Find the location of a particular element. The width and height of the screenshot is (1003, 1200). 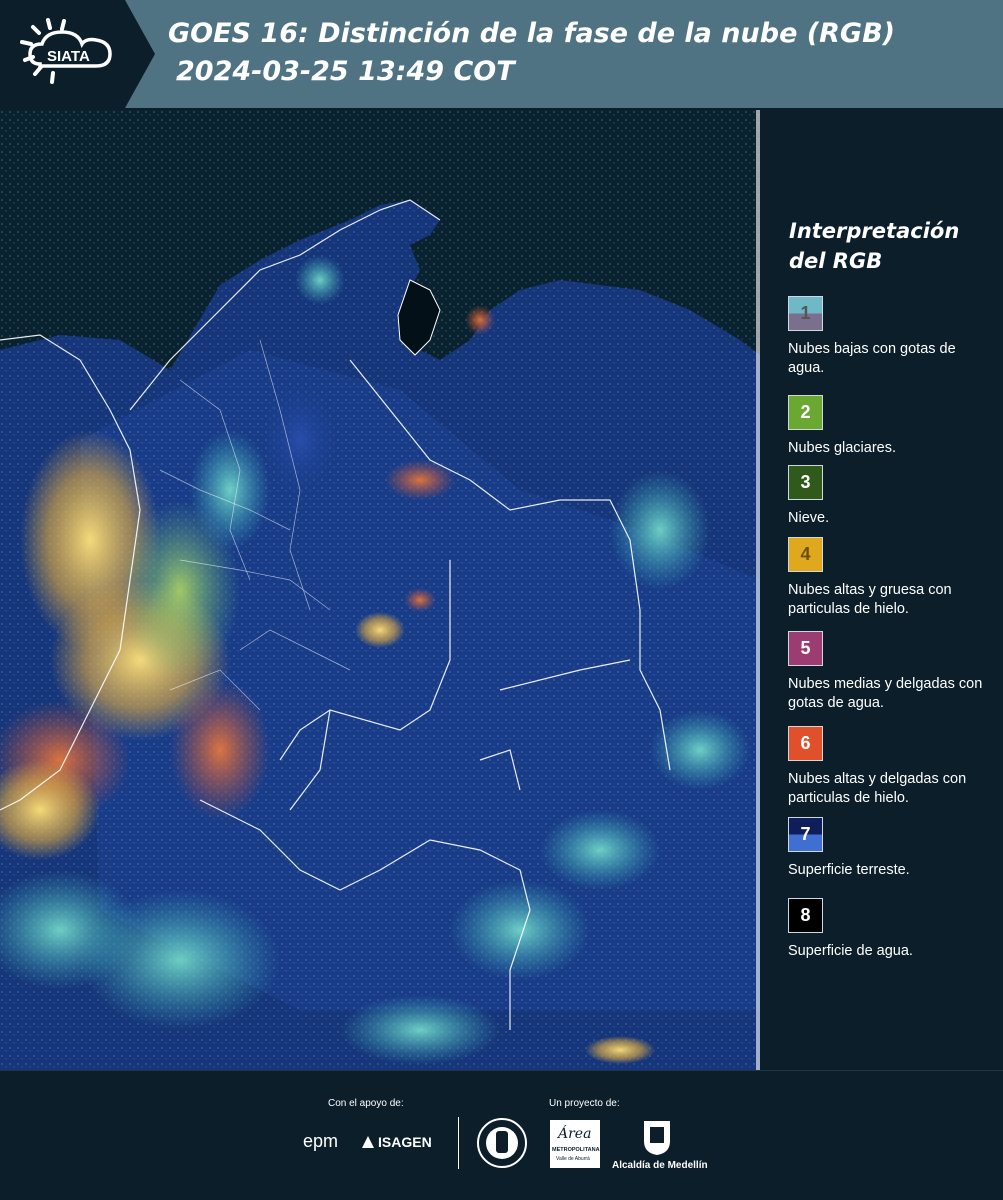

isagen-logo: ISAGEN is located at coordinates (405, 1142).